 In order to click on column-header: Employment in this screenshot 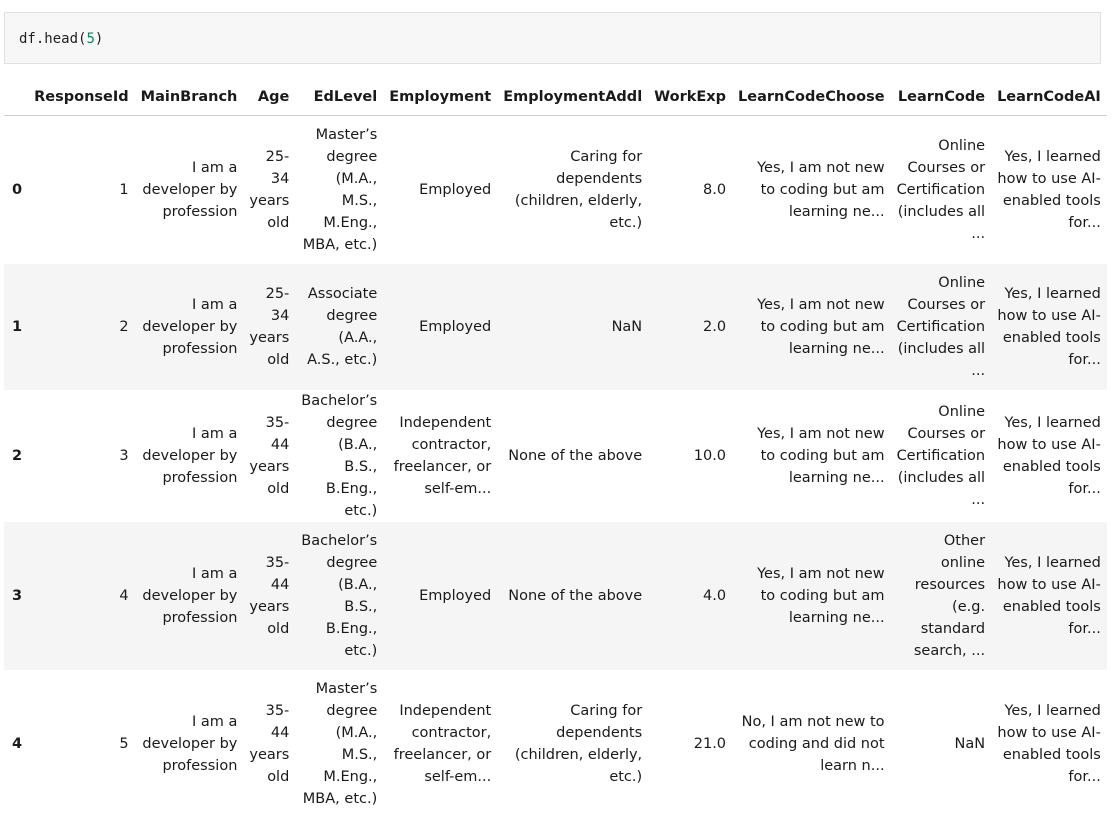, I will do `click(440, 96)`.